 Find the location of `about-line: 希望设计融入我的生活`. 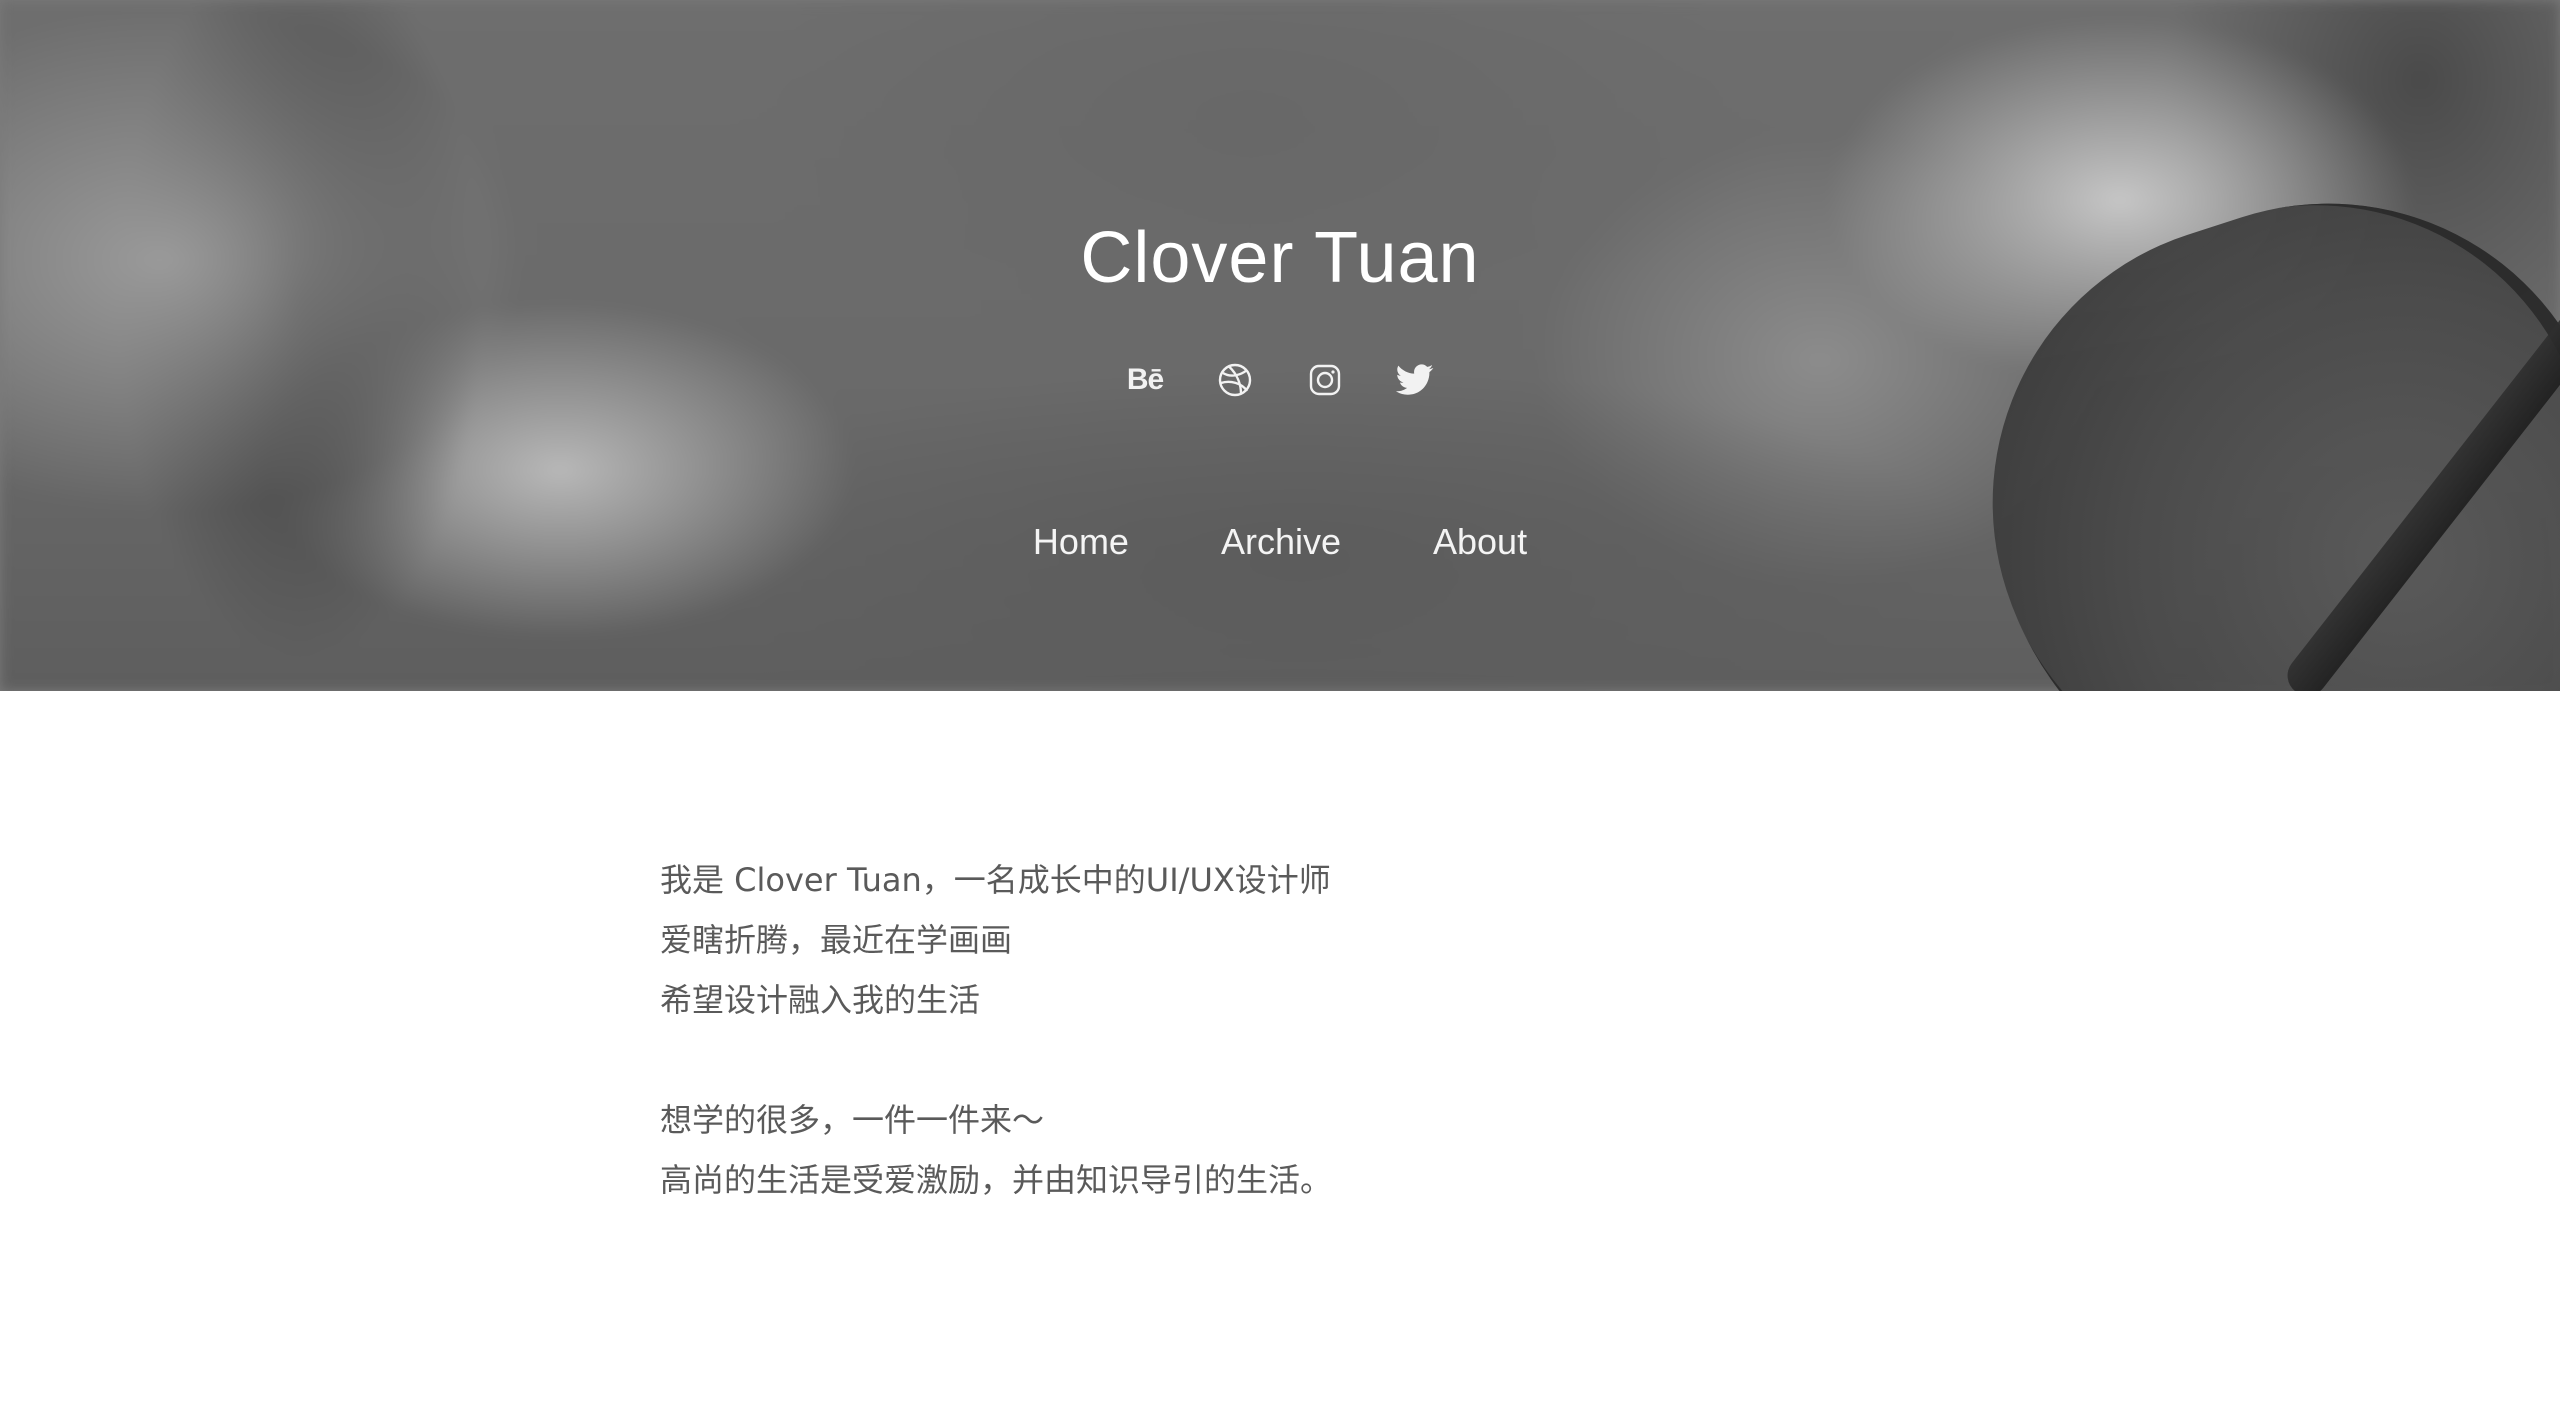

about-line: 希望设计融入我的生活 is located at coordinates (820, 1000).